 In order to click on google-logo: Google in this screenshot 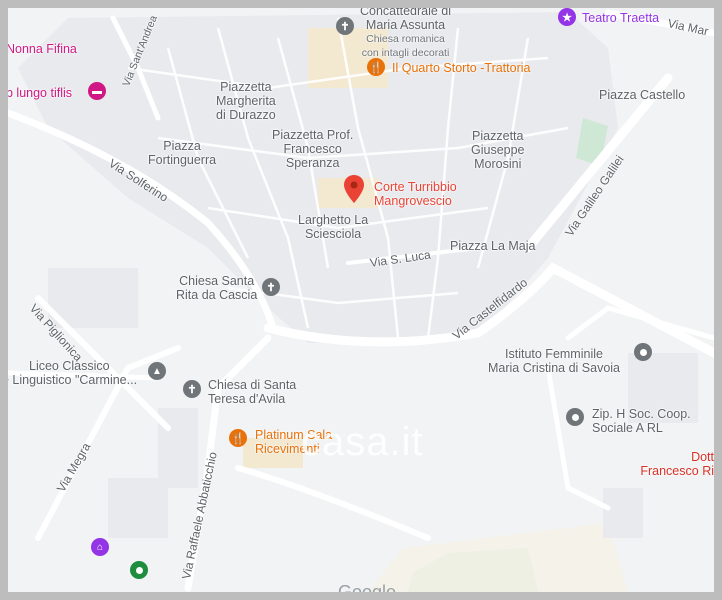, I will do `click(367, 591)`.